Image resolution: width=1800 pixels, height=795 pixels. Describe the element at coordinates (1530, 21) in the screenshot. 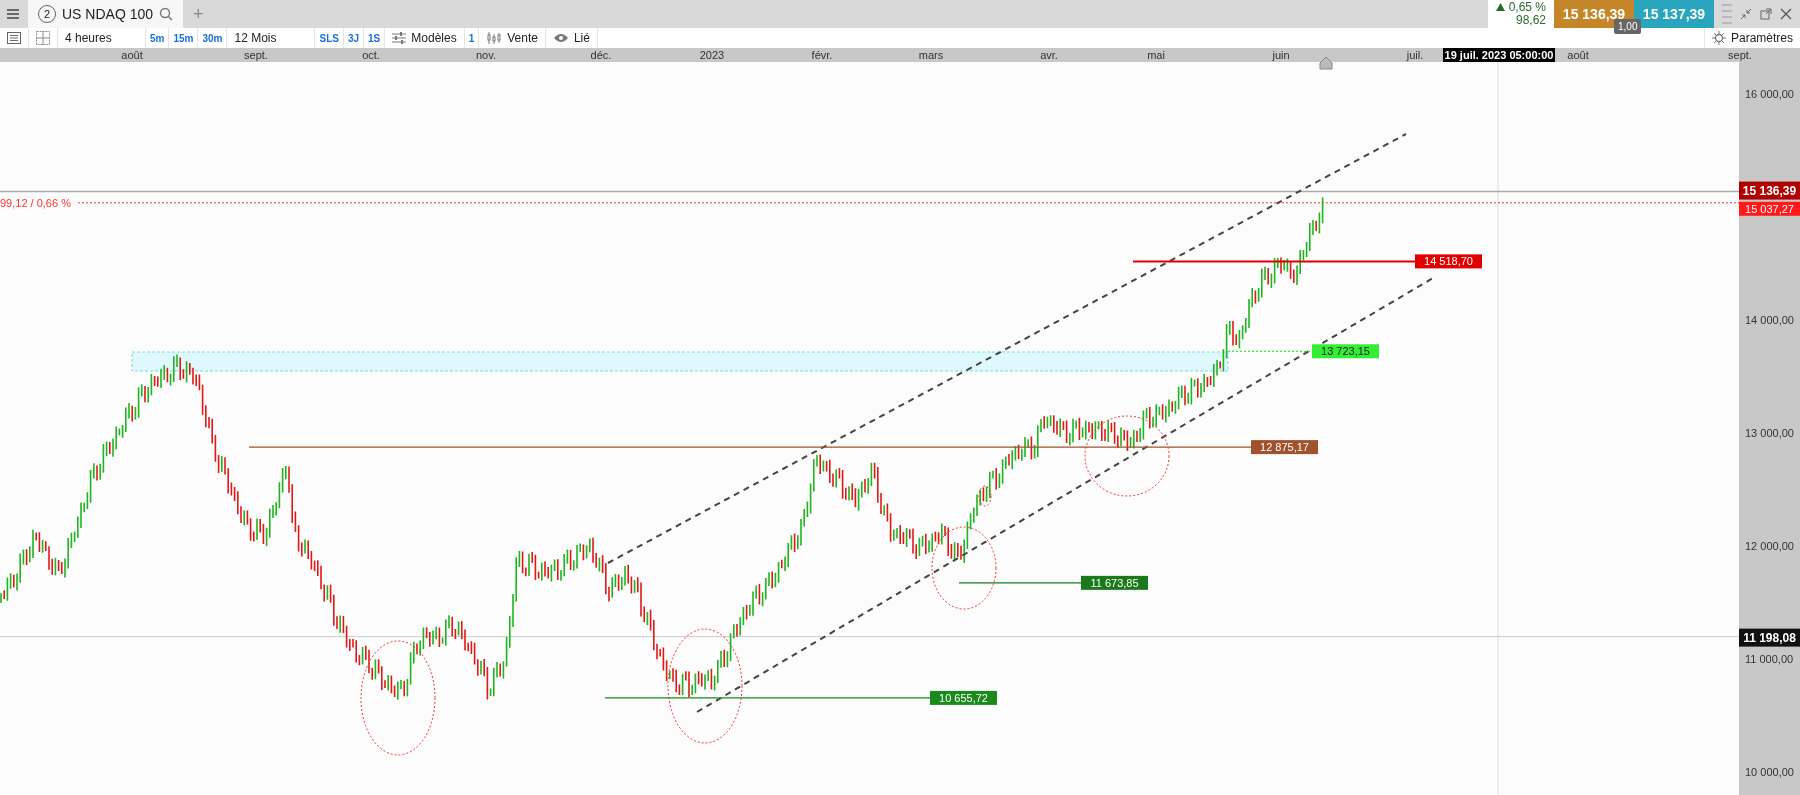

I see `change-value: 98,62` at that location.